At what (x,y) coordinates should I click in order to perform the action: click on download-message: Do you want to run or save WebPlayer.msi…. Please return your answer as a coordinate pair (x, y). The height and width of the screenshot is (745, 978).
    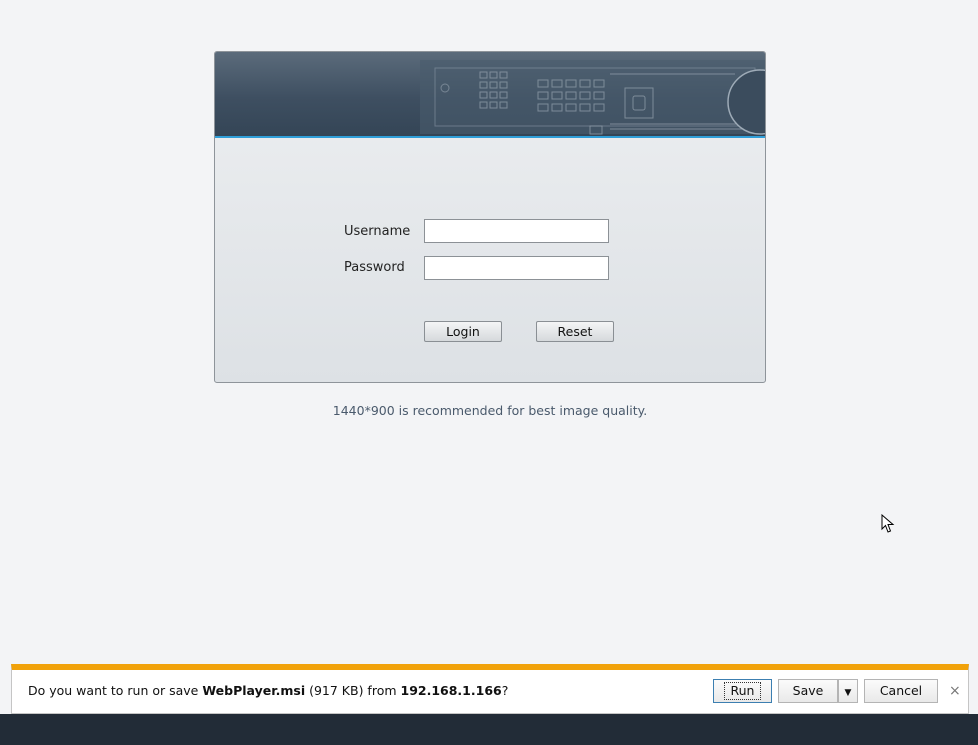
    Looking at the image, I should click on (268, 690).